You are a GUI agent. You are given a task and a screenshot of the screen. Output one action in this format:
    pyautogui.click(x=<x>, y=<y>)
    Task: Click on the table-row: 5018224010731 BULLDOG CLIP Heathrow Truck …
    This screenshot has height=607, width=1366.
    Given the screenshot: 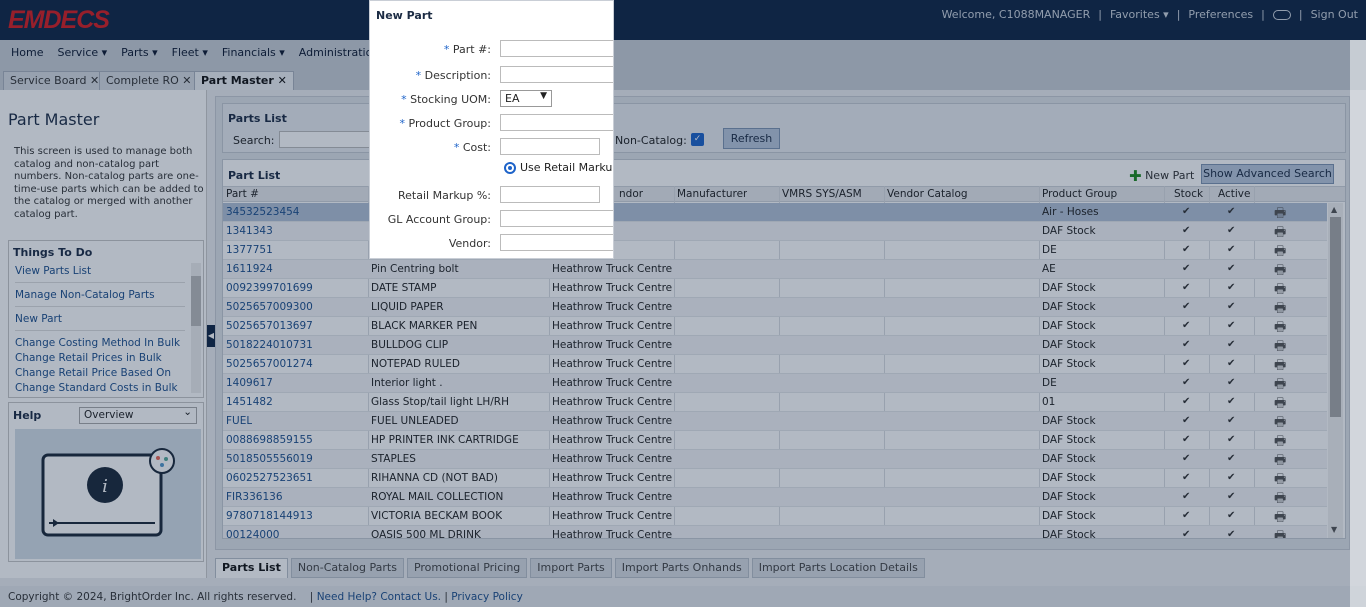 What is the action you would take?
    pyautogui.click(x=775, y=345)
    